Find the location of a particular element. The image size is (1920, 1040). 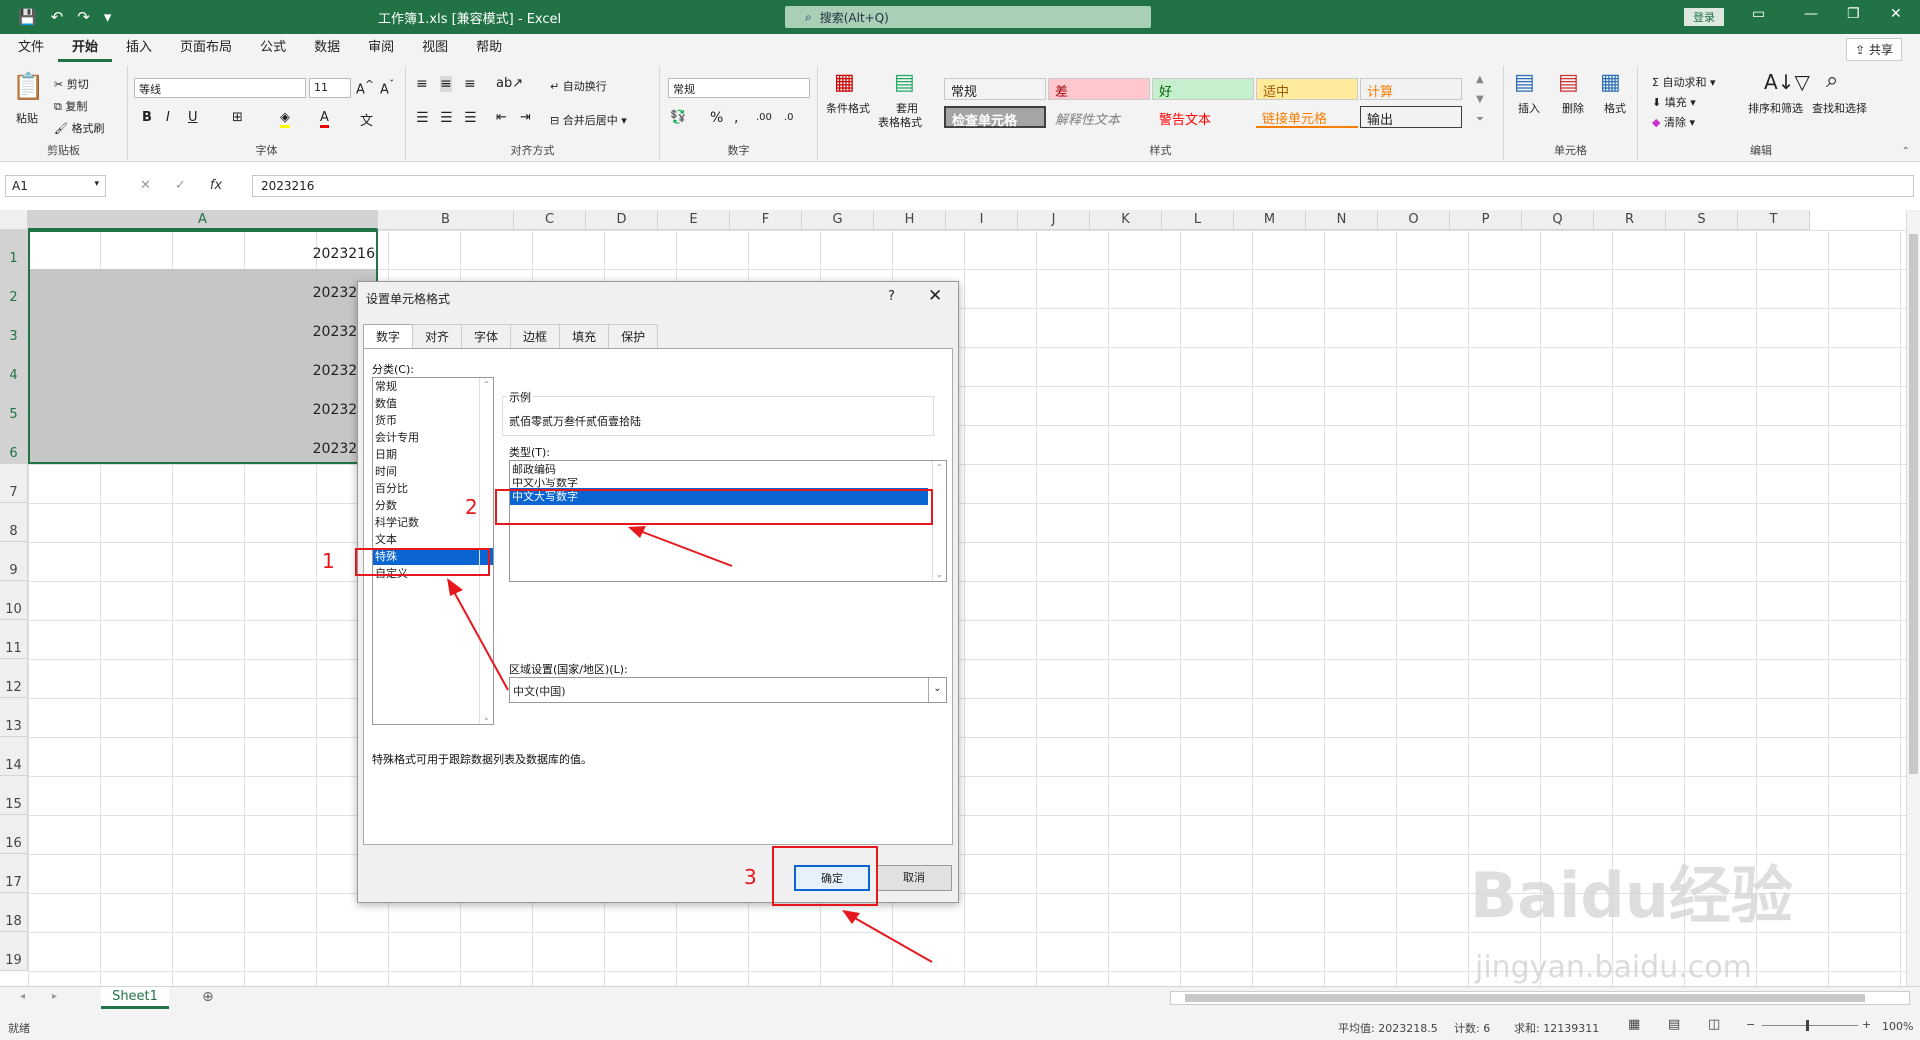

clear-button: ◆ 清除 ▾ is located at coordinates (1673, 122).